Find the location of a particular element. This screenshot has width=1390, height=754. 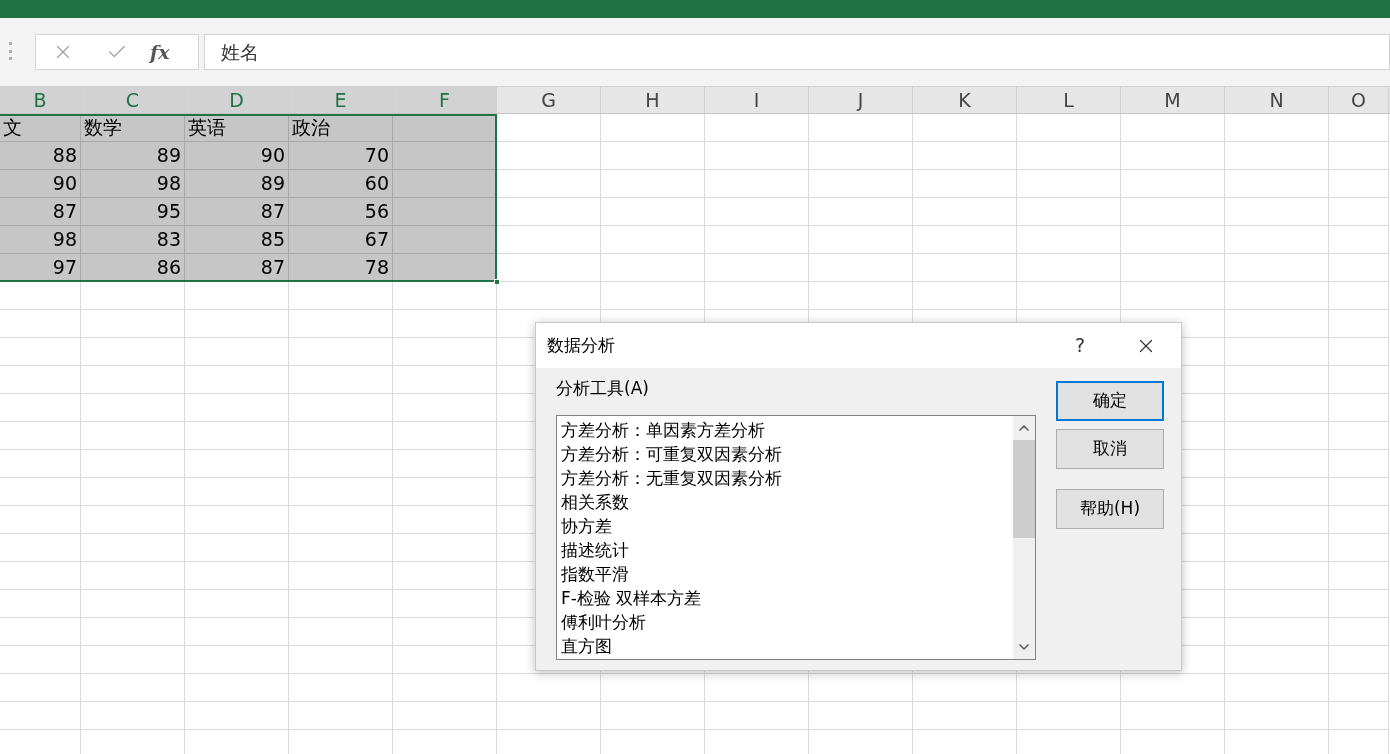

list-item: 方差分析：无重复双因素分析 is located at coordinates (671, 478).